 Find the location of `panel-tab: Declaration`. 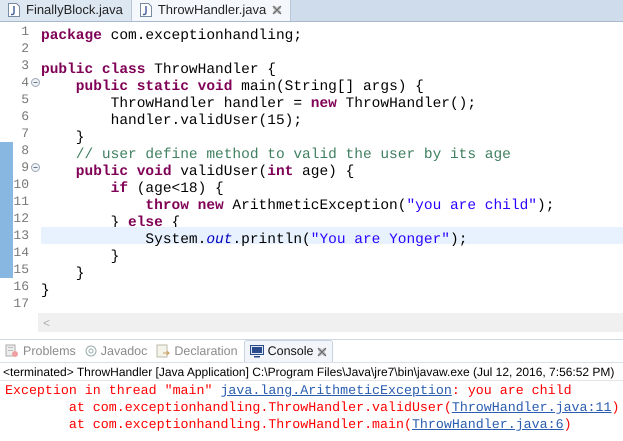

panel-tab: Declaration is located at coordinates (197, 351).